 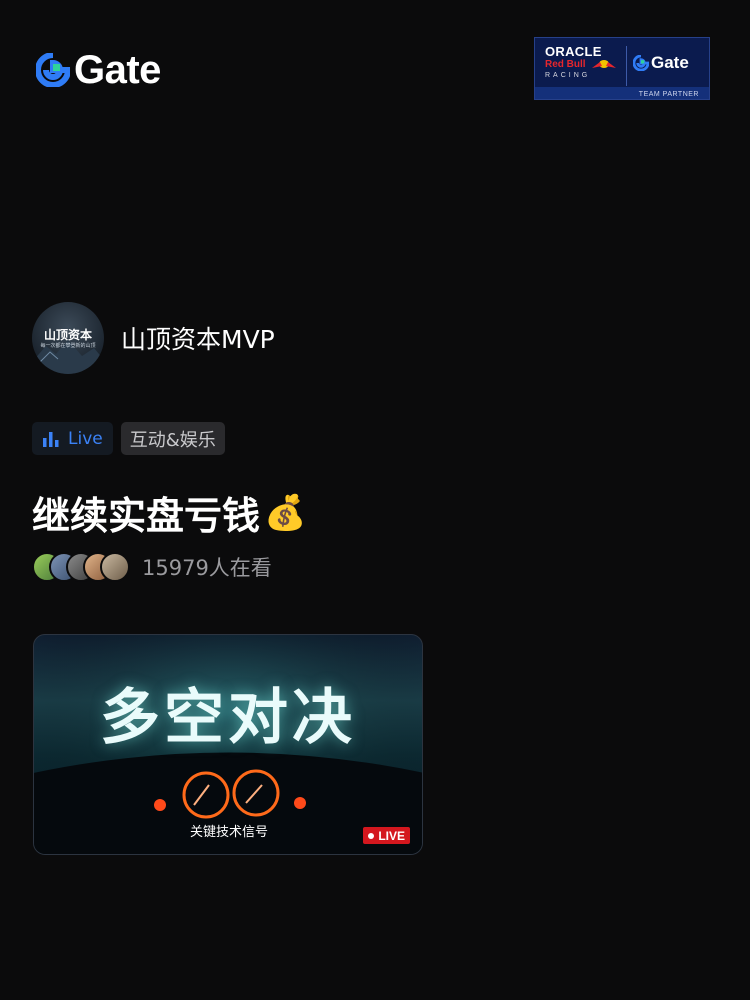 I want to click on live-badge: LIVE, so click(x=386, y=835).